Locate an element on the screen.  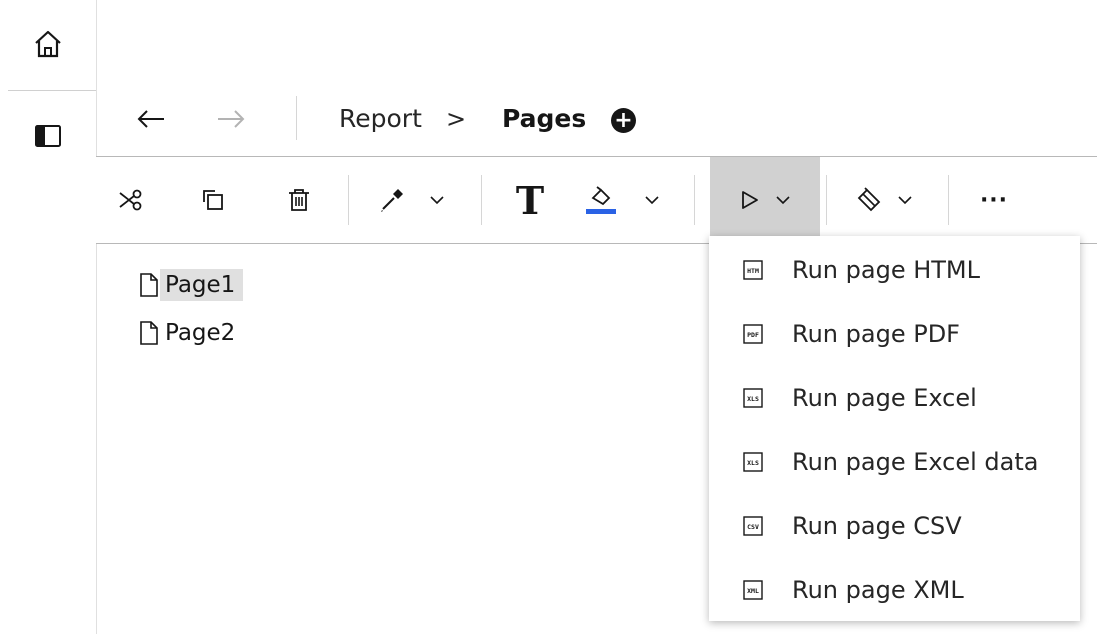
menu-item-run-html: HTM Run page HTML is located at coordinates (894, 270).